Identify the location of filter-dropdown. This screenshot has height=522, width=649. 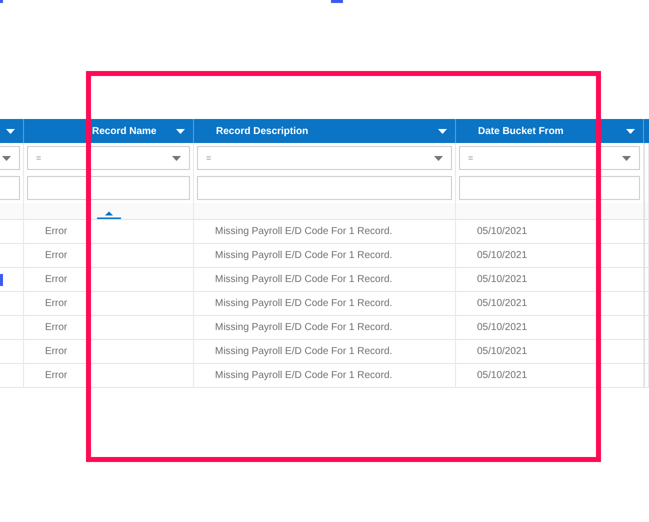
(10, 158).